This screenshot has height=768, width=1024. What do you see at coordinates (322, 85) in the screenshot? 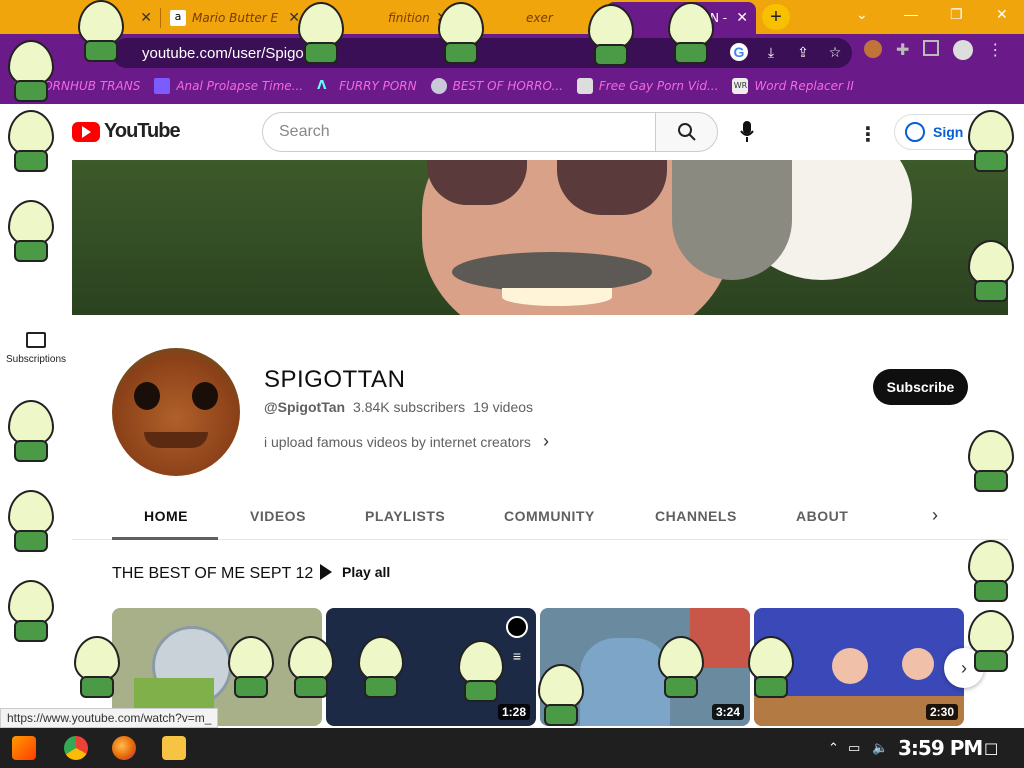
I see `lambda-icon: Λ` at bounding box center [322, 85].